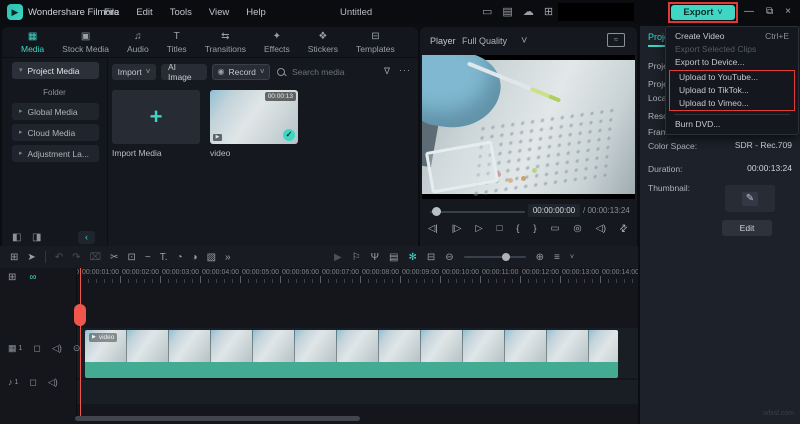 The width and height of the screenshot is (800, 424). Describe the element at coordinates (769, 12) in the screenshot. I see `restore-icon: ⧉` at that location.